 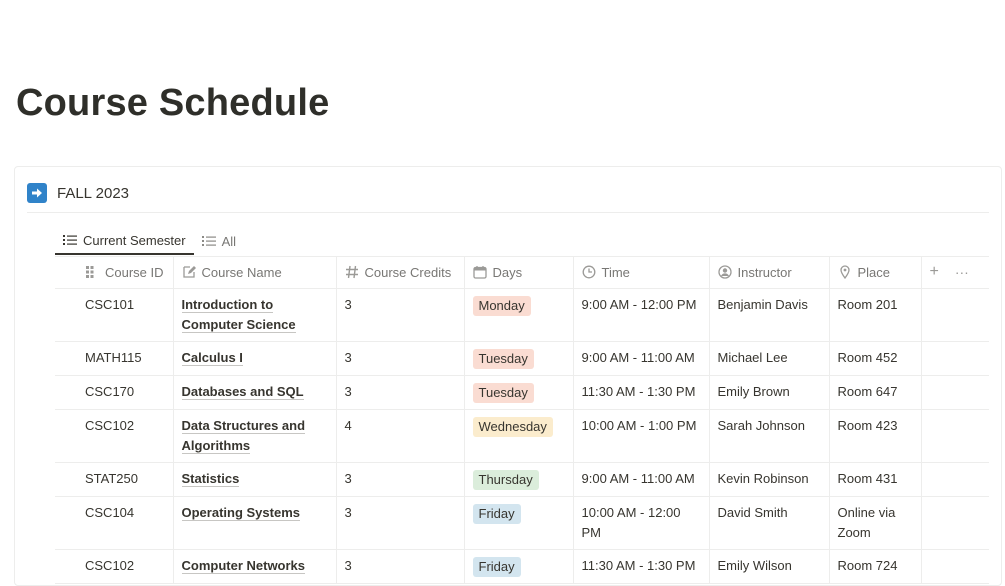 I want to click on place-cell: Room 431, so click(x=875, y=479).